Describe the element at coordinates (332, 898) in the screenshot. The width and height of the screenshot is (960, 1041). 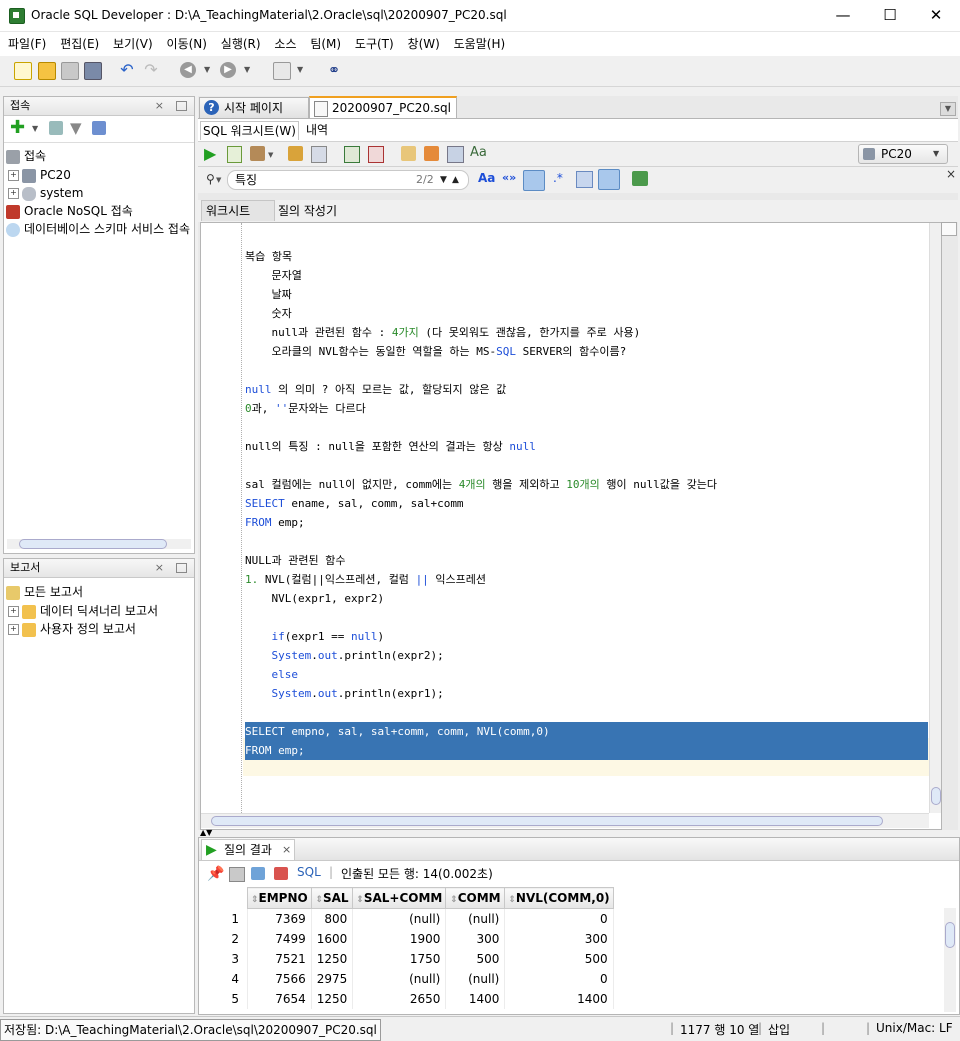
I see `column-header-sal: ⇕SAL` at that location.